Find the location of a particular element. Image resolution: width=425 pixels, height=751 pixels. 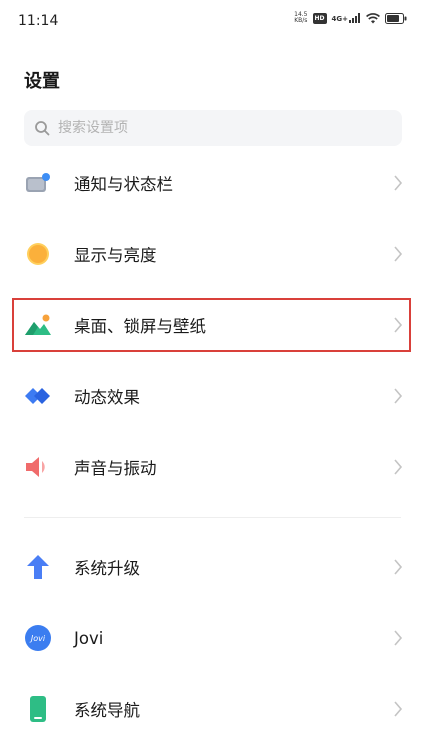

highlight-box is located at coordinates (211, 325).